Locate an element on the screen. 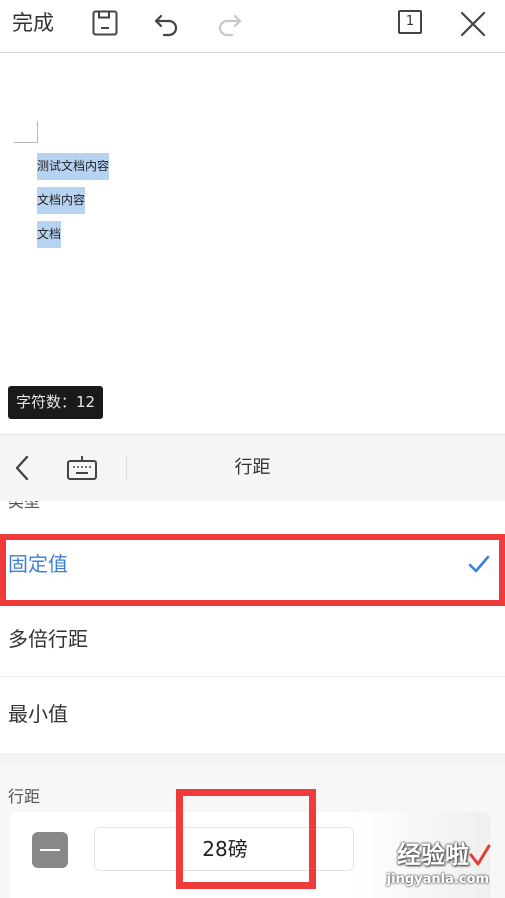 The height and width of the screenshot is (898, 505). option-label: 固定值 is located at coordinates (38, 564).